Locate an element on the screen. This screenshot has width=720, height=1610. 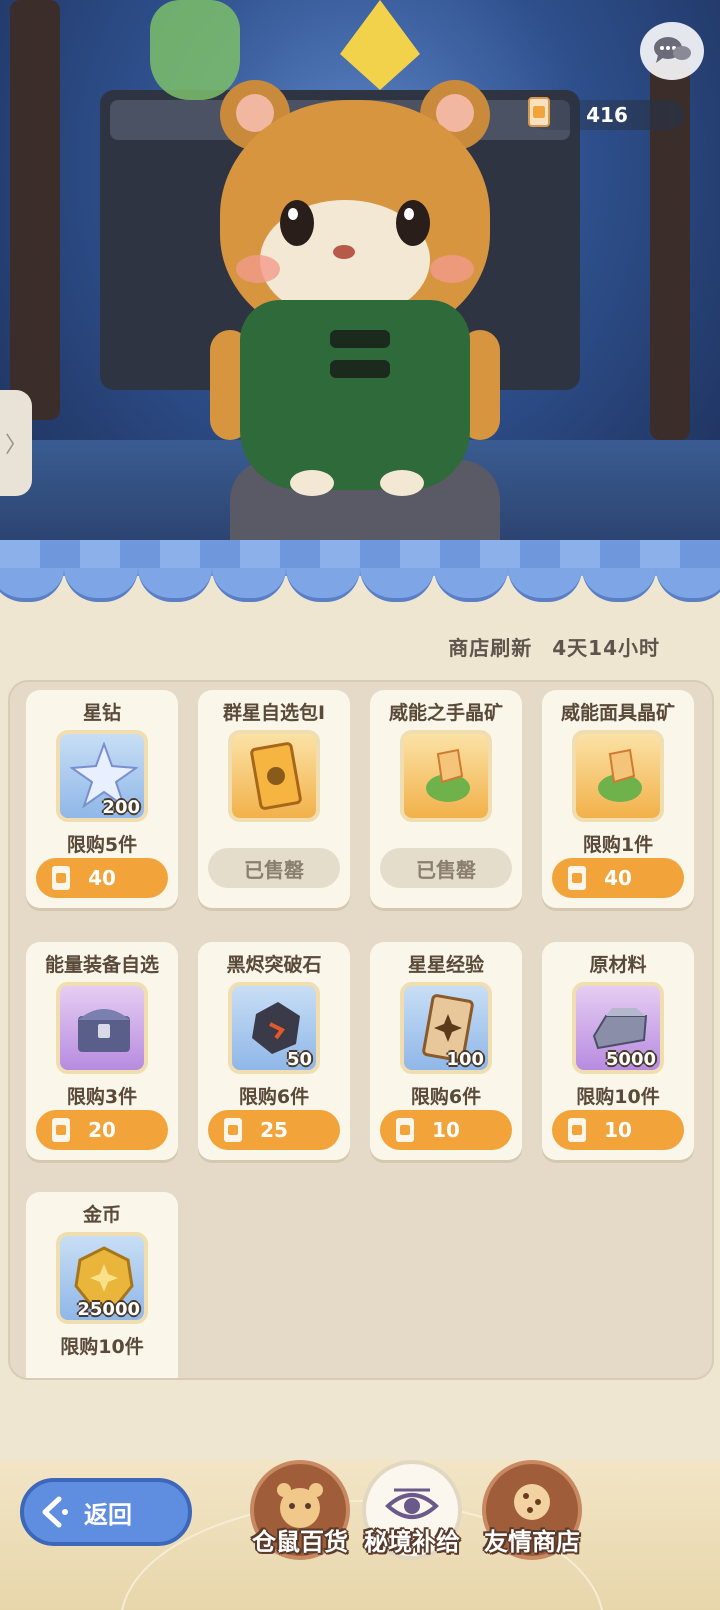
shop-refresh-timer: 商店刷新 4天14小时 is located at coordinates (554, 646).